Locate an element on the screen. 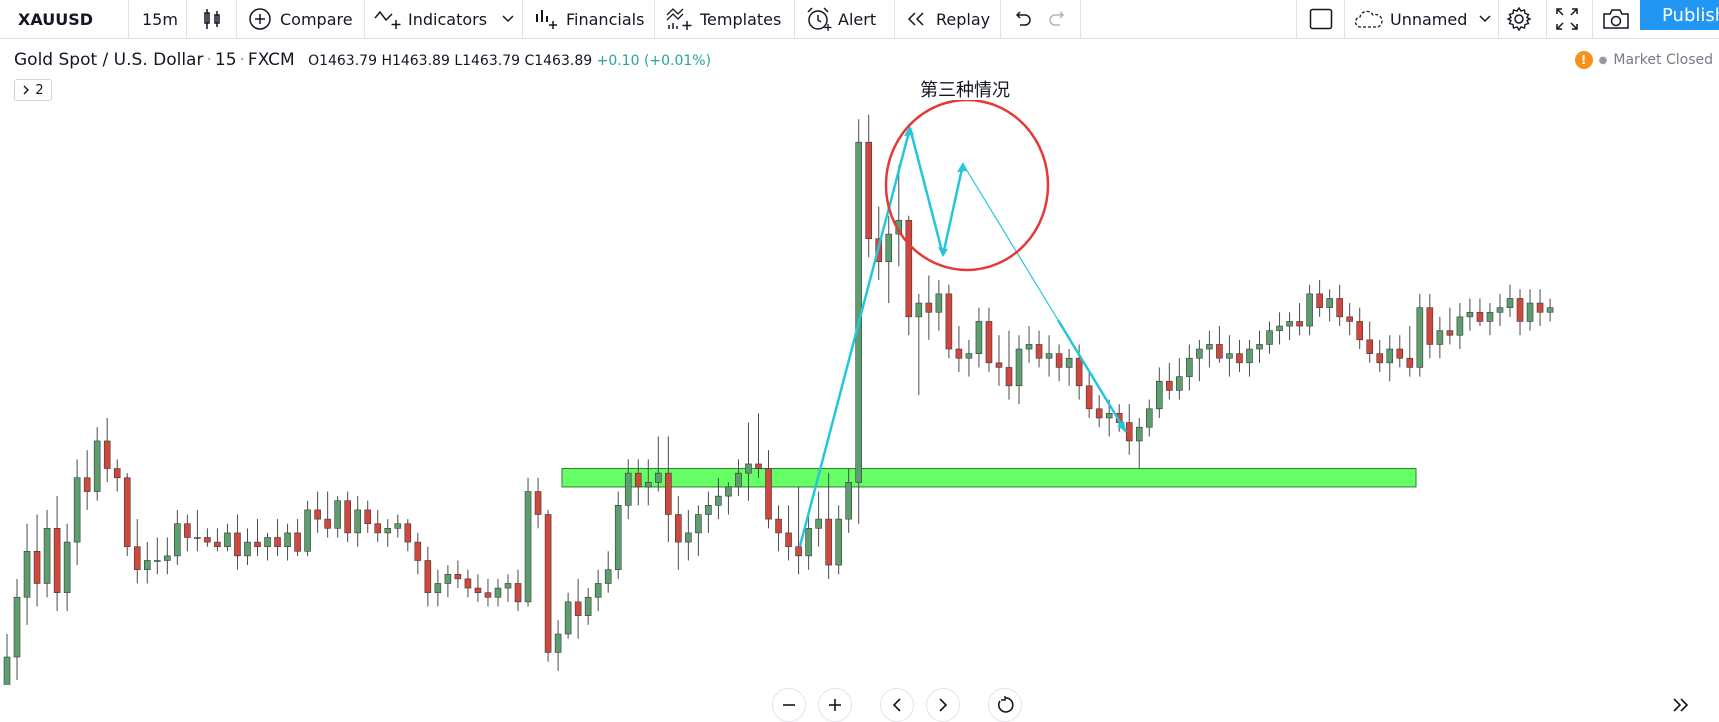  minus-icon is located at coordinates (789, 705).